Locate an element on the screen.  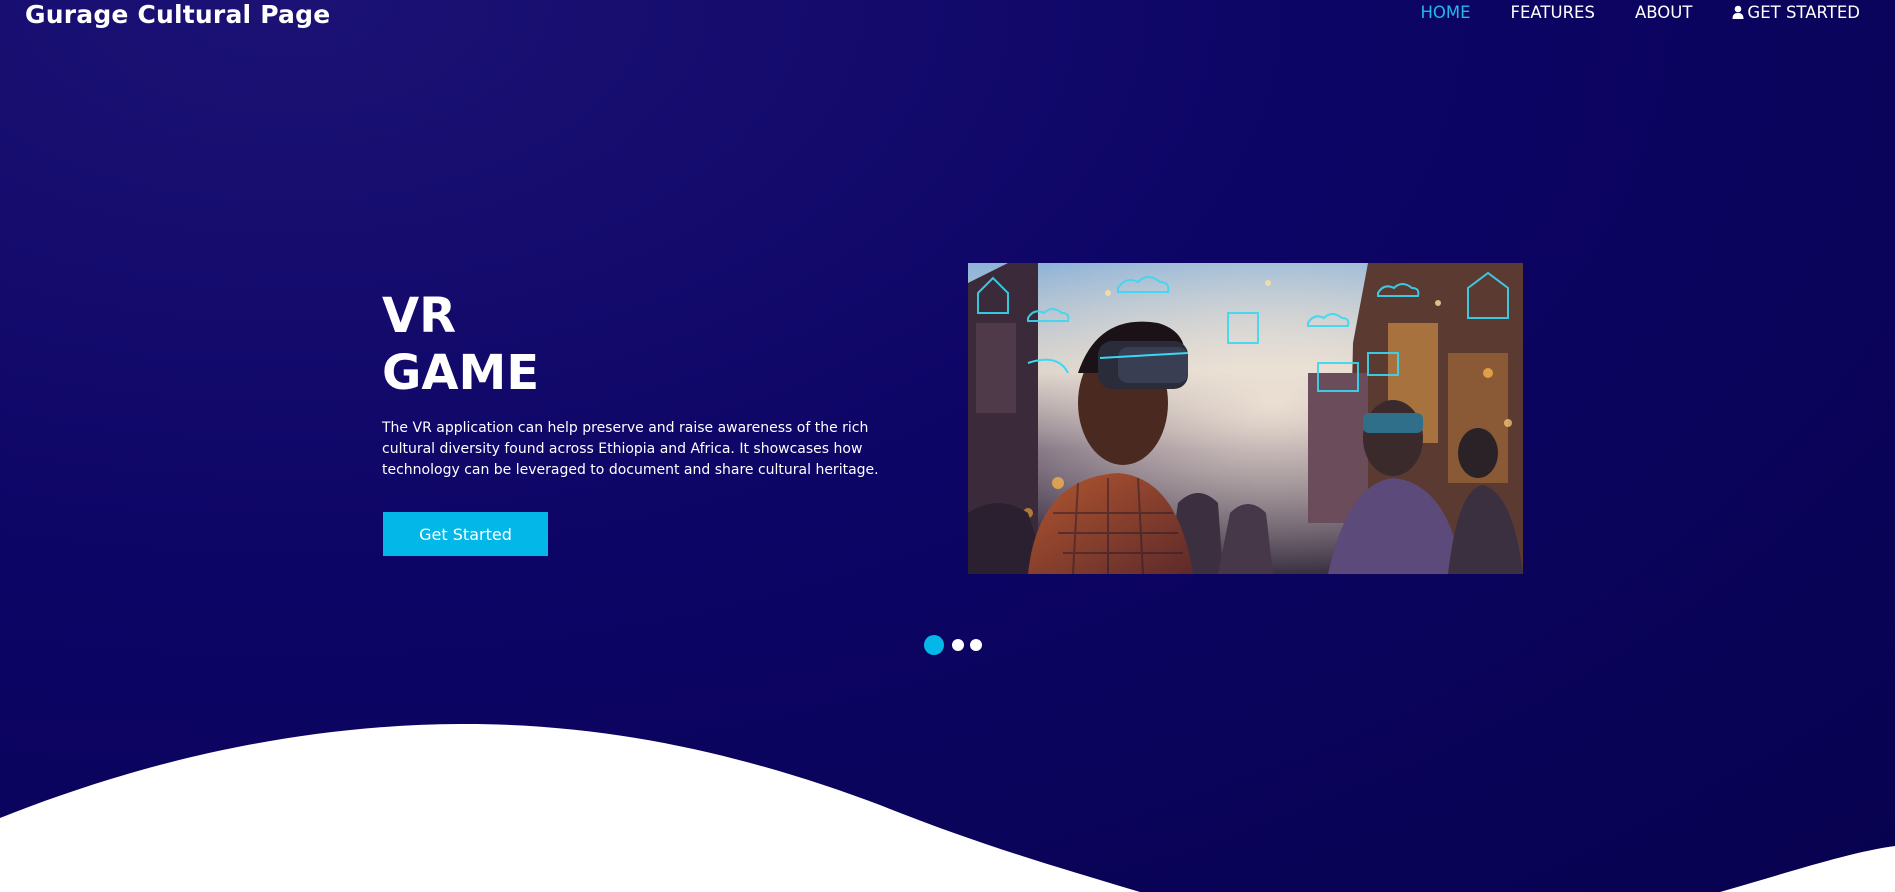
nav-get-started-link: GET STARTED is located at coordinates (1796, 12).